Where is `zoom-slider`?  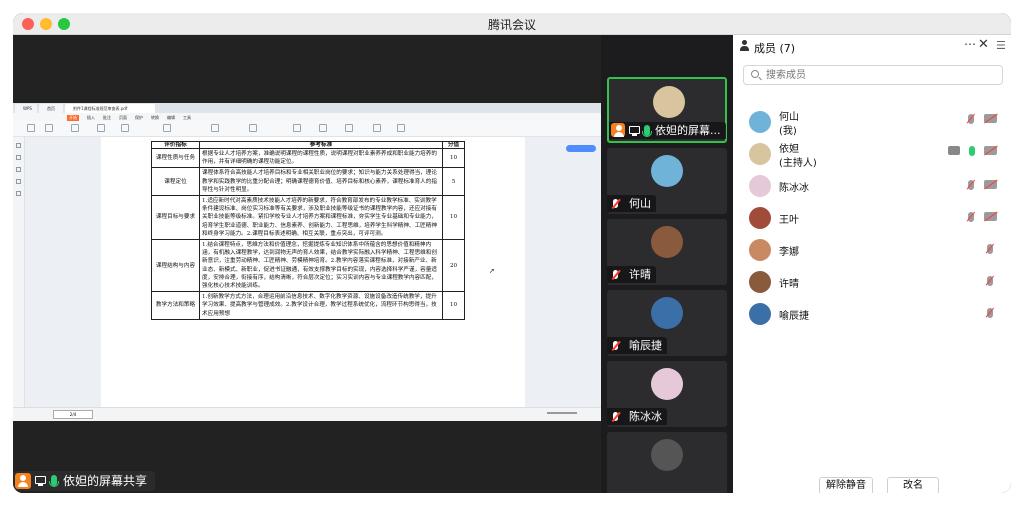
zoom-slider is located at coordinates (562, 413).